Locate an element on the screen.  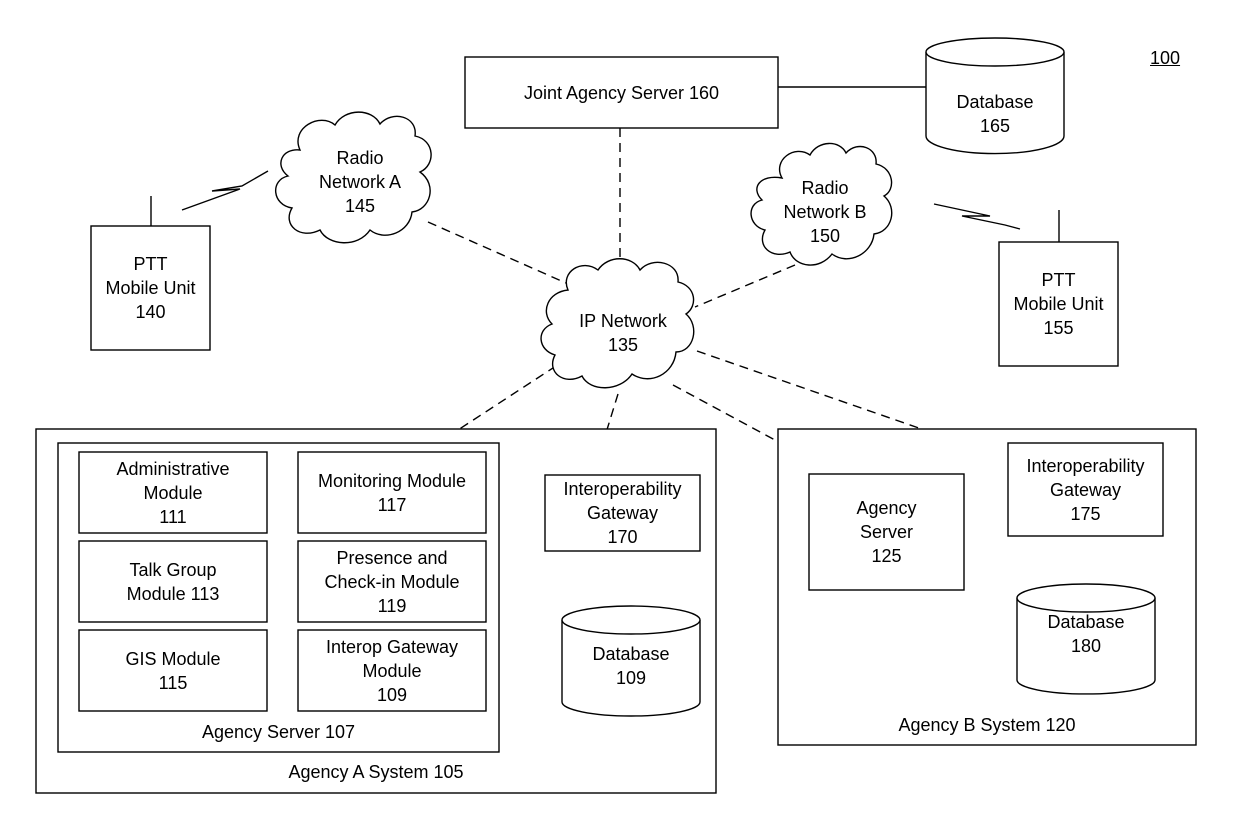
ptt-mobile-unit-155-label: PTT Mobile Unit 155 is located at coordinates (1058, 304).